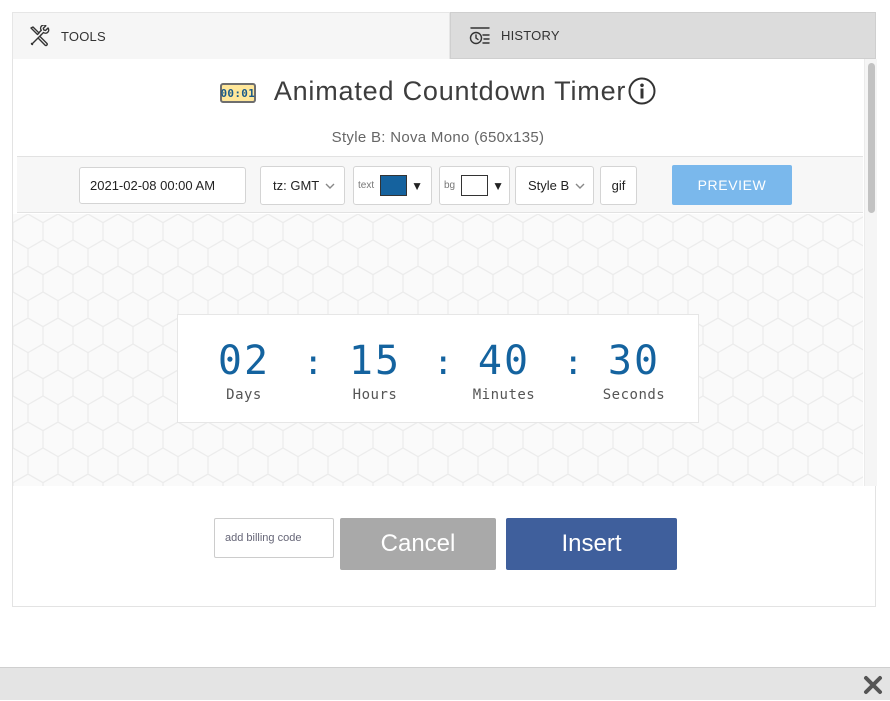  Describe the element at coordinates (83, 36) in the screenshot. I see `tab-tools-label: TOOLS` at that location.